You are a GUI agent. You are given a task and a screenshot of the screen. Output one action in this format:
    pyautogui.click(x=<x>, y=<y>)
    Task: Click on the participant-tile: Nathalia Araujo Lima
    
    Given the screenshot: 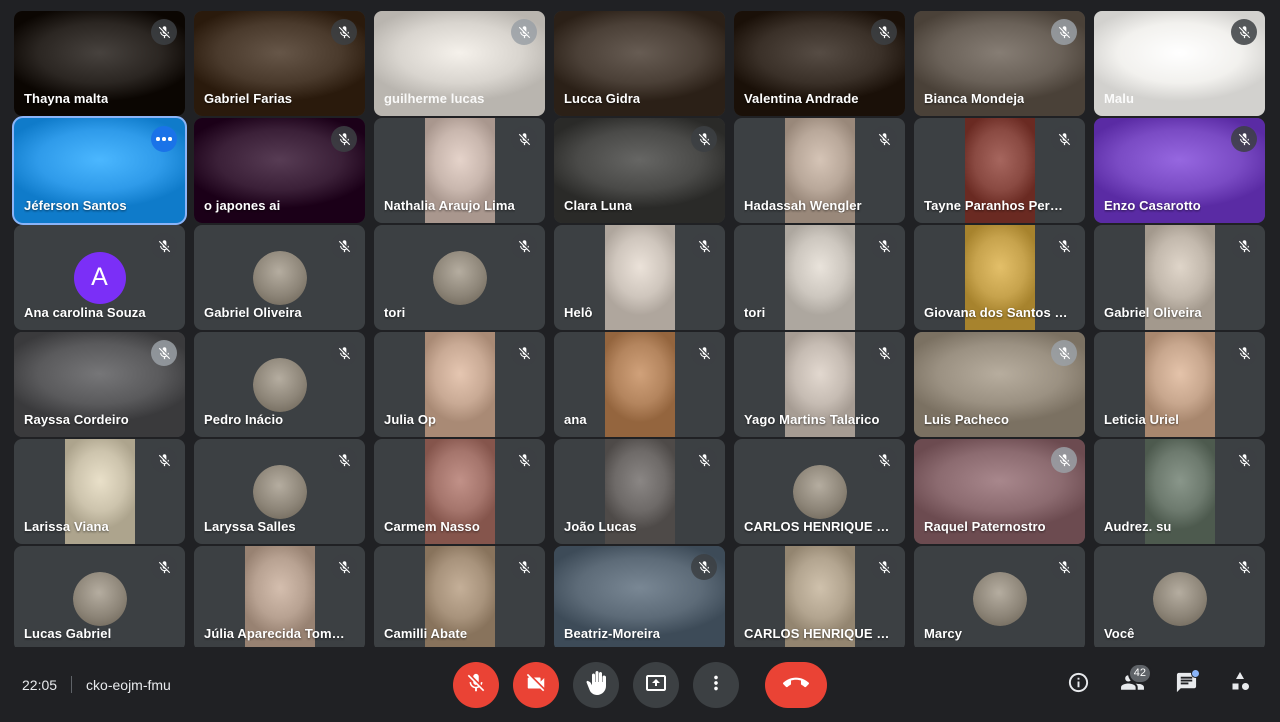 What is the action you would take?
    pyautogui.click(x=459, y=170)
    